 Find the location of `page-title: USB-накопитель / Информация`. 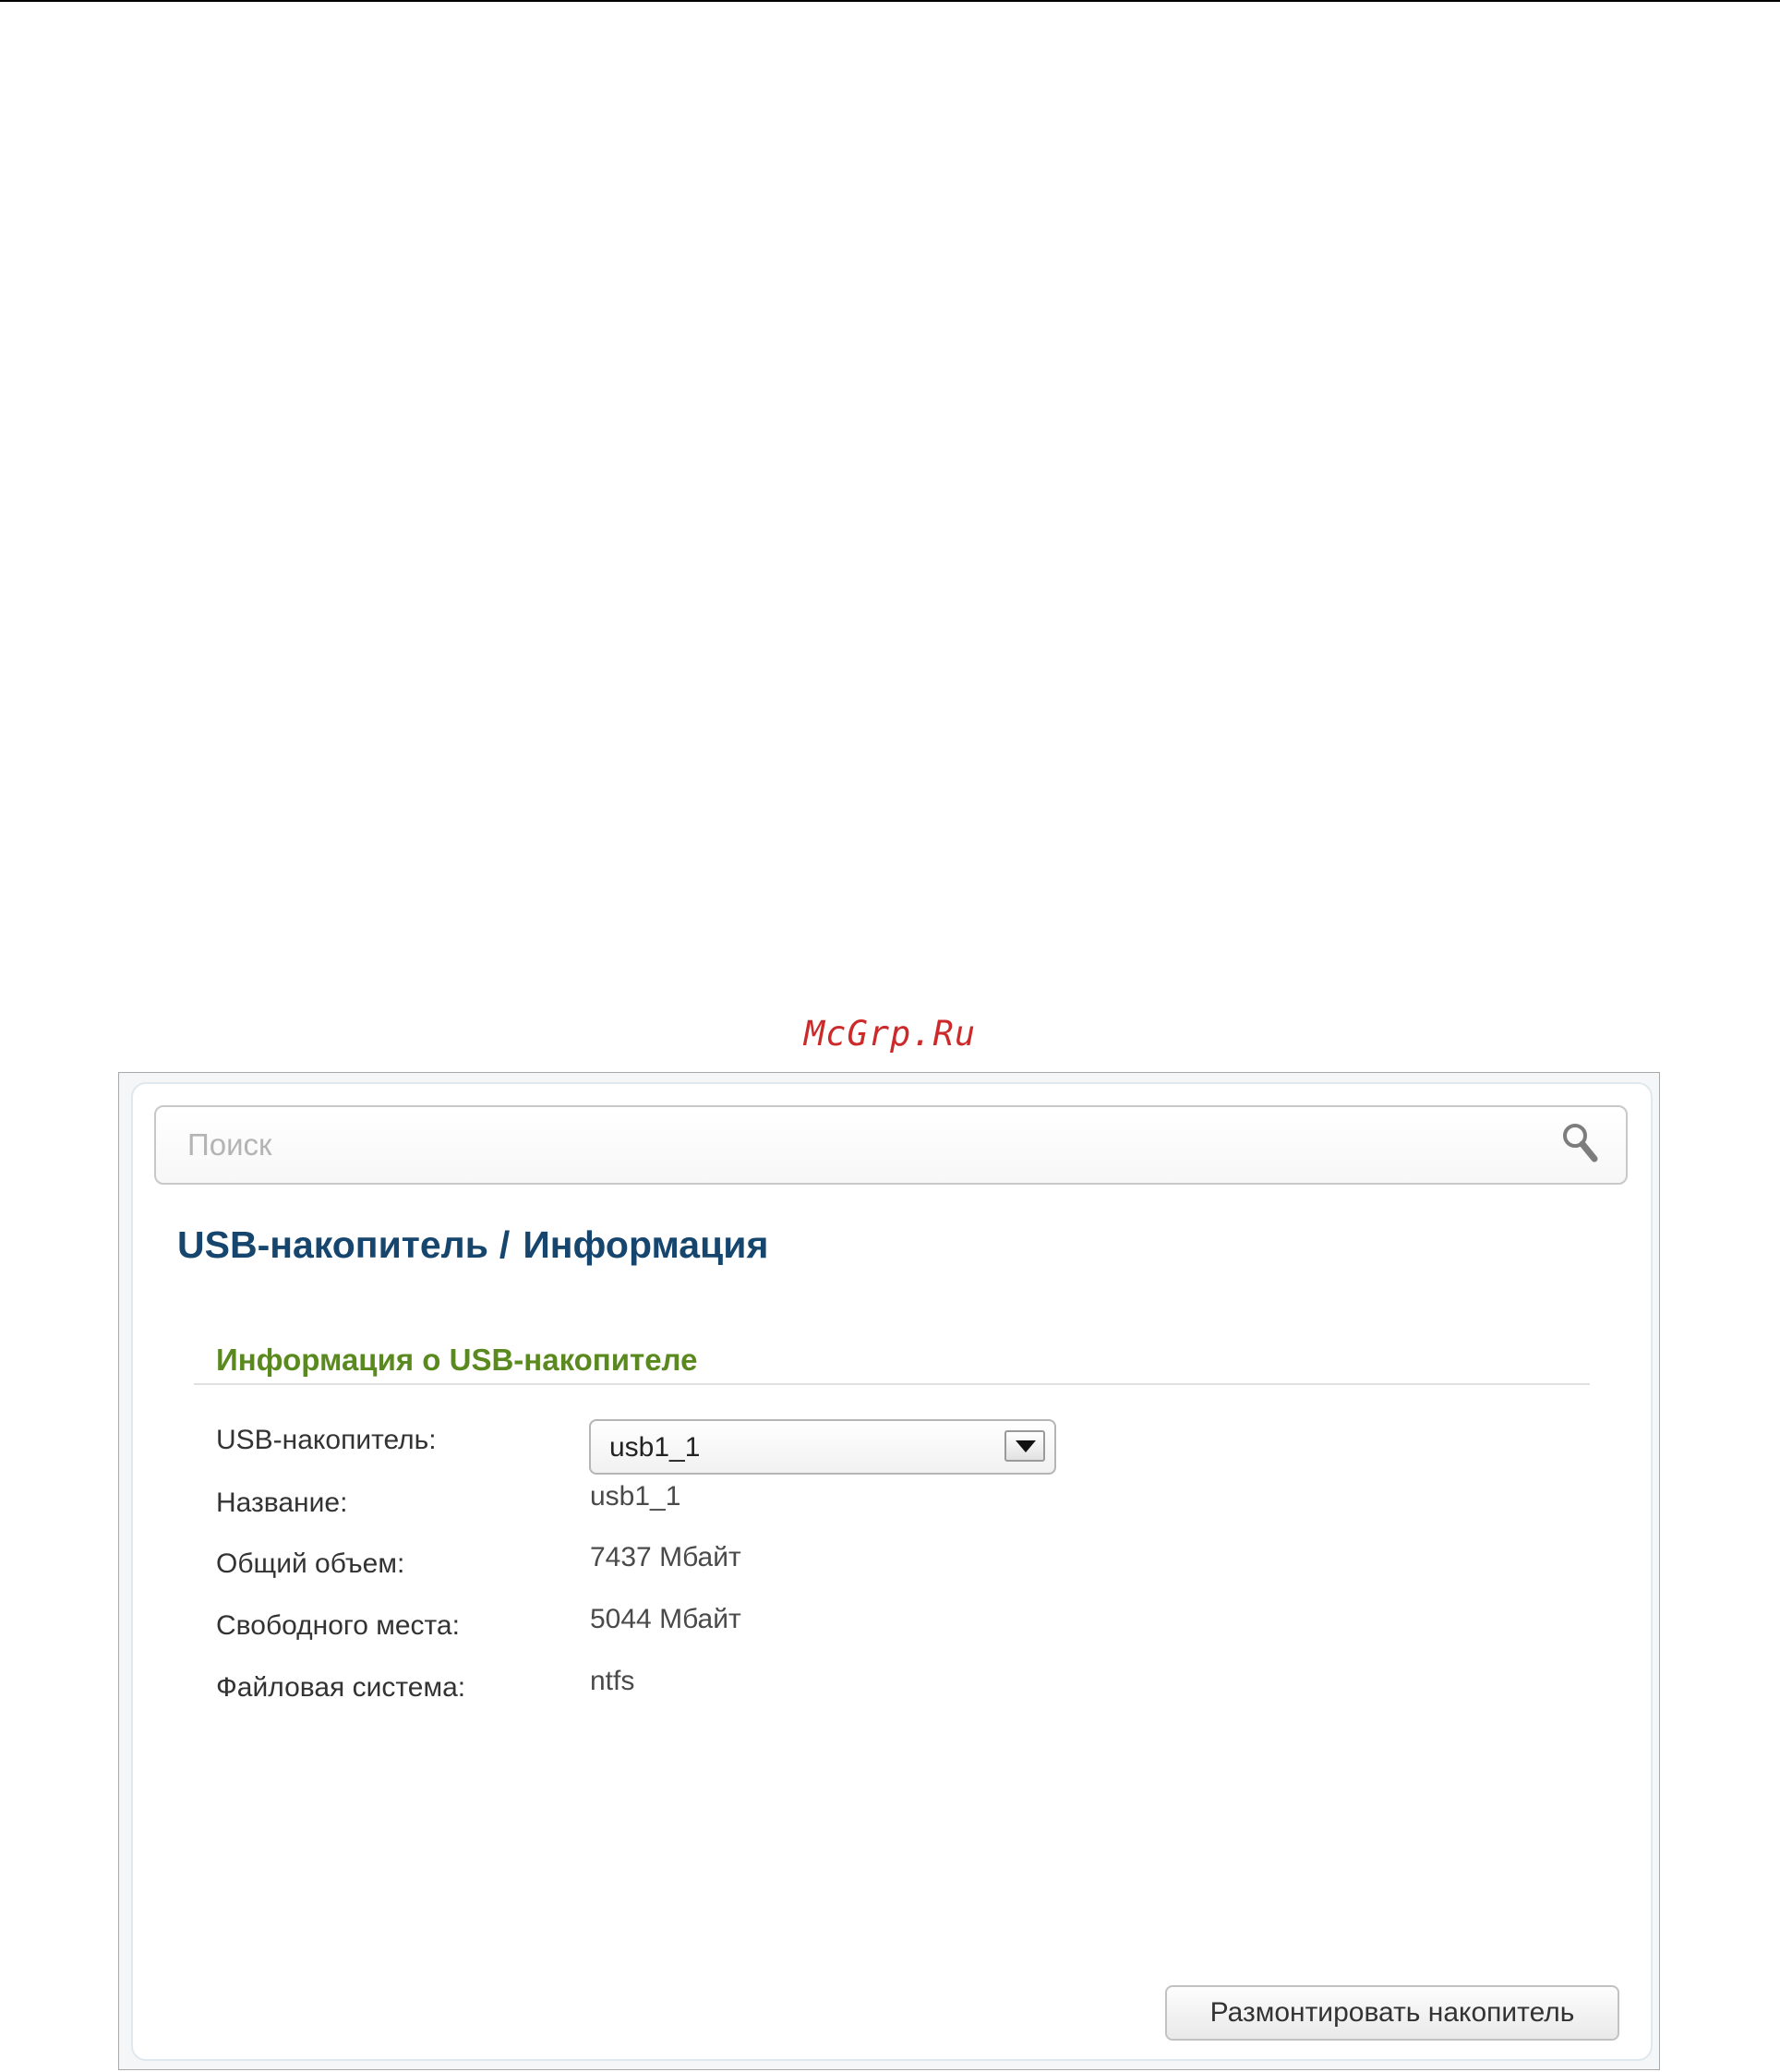

page-title: USB-накопитель / Информация is located at coordinates (472, 1245).